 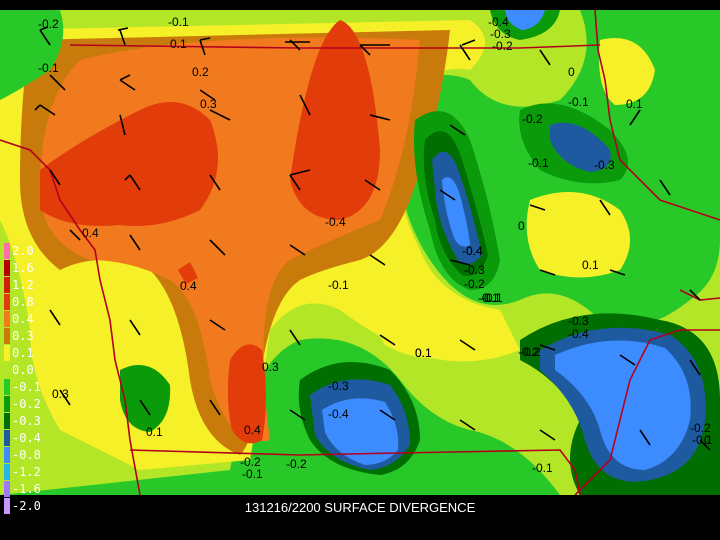 I want to click on map-caption: 131216/2200 SURFACE DIVERGENCE, so click(x=360, y=507).